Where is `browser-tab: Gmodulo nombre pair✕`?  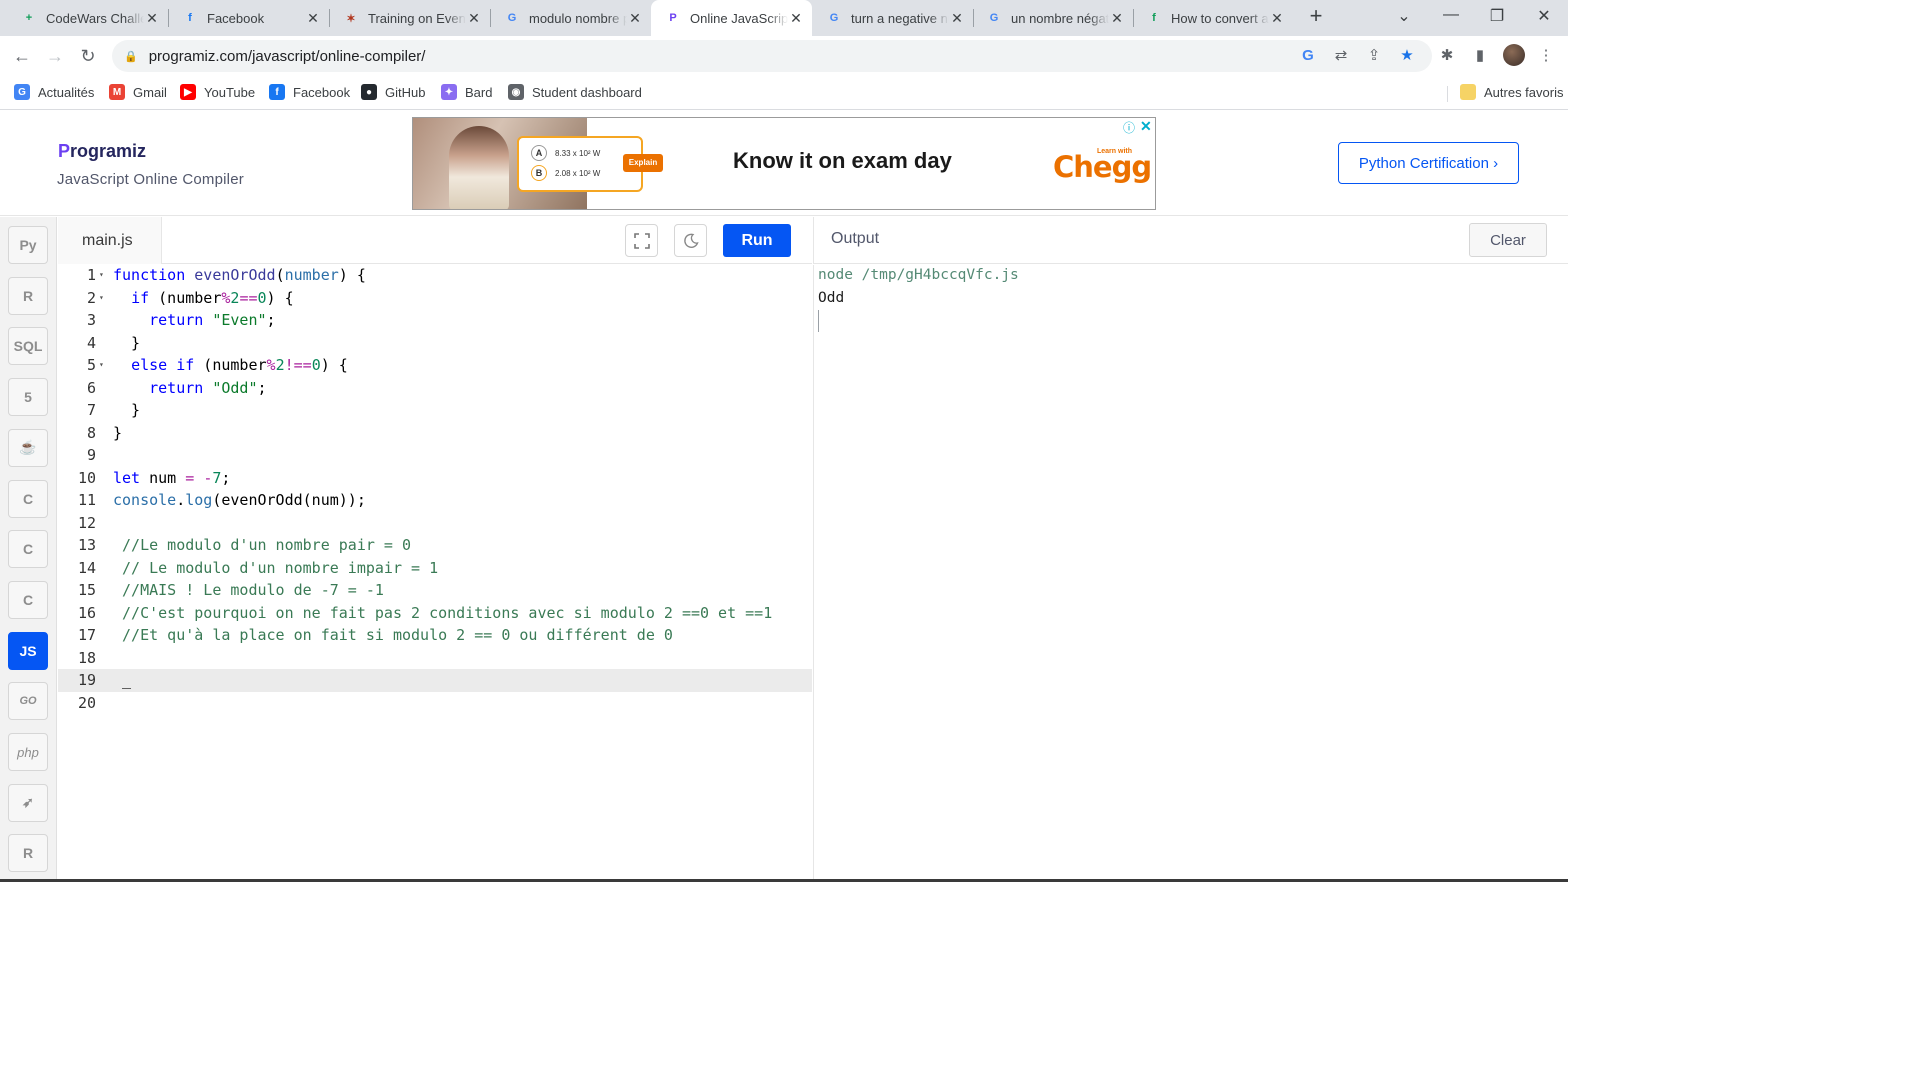
browser-tab: Gmodulo nombre pair✕ is located at coordinates (570, 18).